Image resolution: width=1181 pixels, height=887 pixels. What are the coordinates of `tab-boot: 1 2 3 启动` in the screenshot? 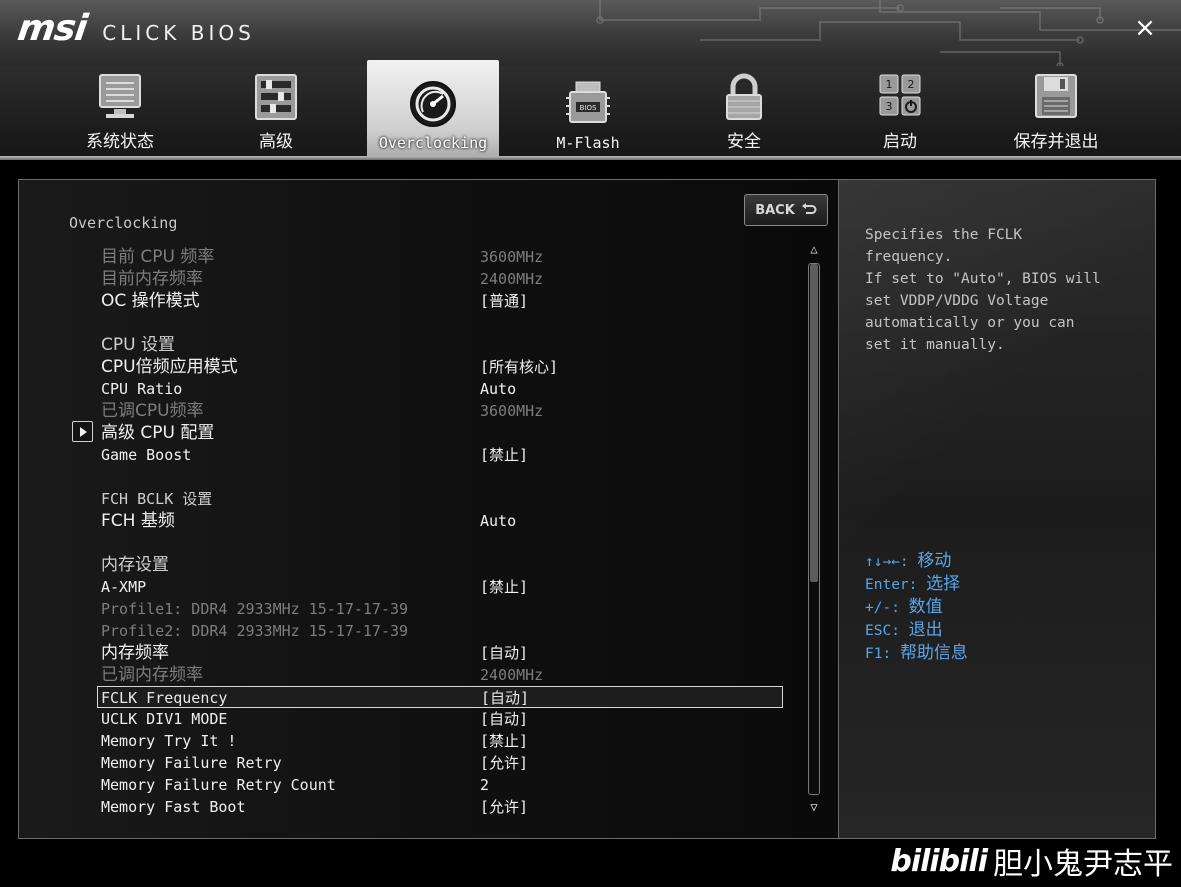 It's located at (900, 113).